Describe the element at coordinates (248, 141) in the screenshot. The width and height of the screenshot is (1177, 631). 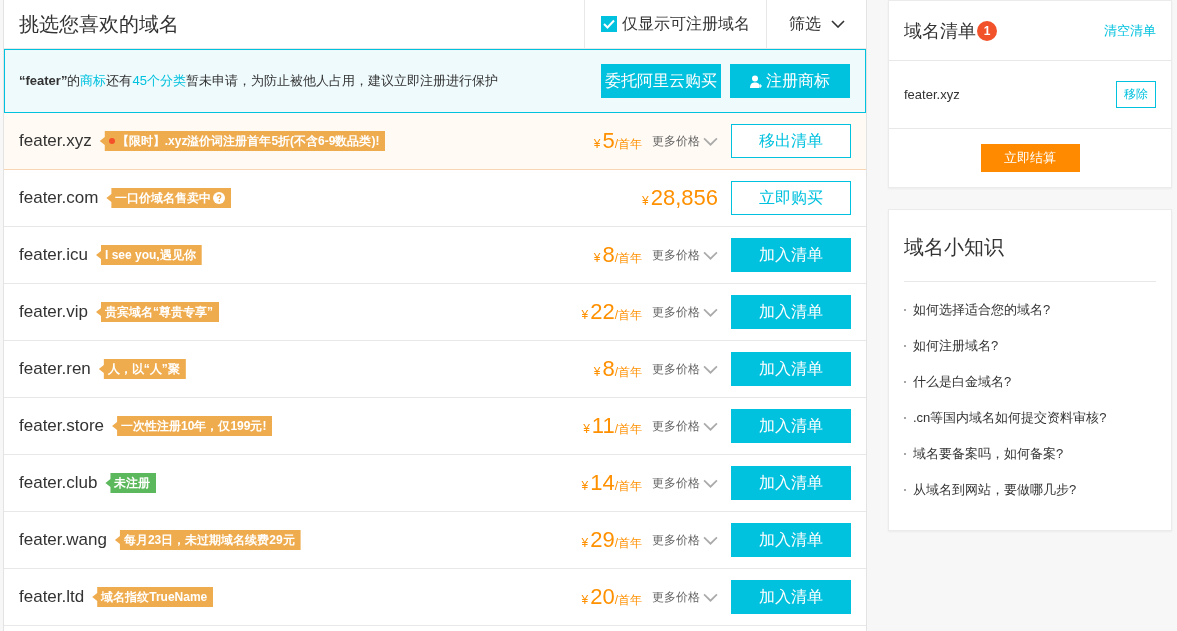
I see `tag-text: 【限时】.xyz溢价词注册首年5折(不含6-9数品类)!` at that location.